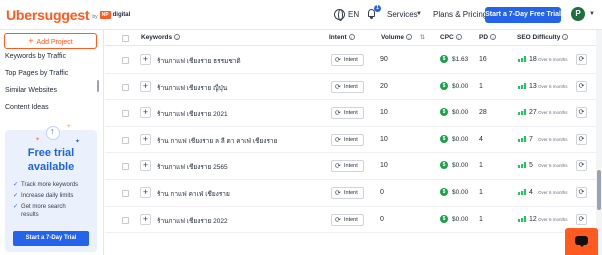  I want to click on trial-feature-cont: results, so click(30, 215).